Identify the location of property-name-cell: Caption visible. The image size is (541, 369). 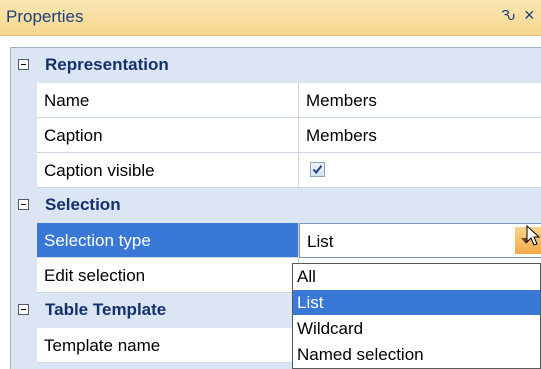
(168, 170).